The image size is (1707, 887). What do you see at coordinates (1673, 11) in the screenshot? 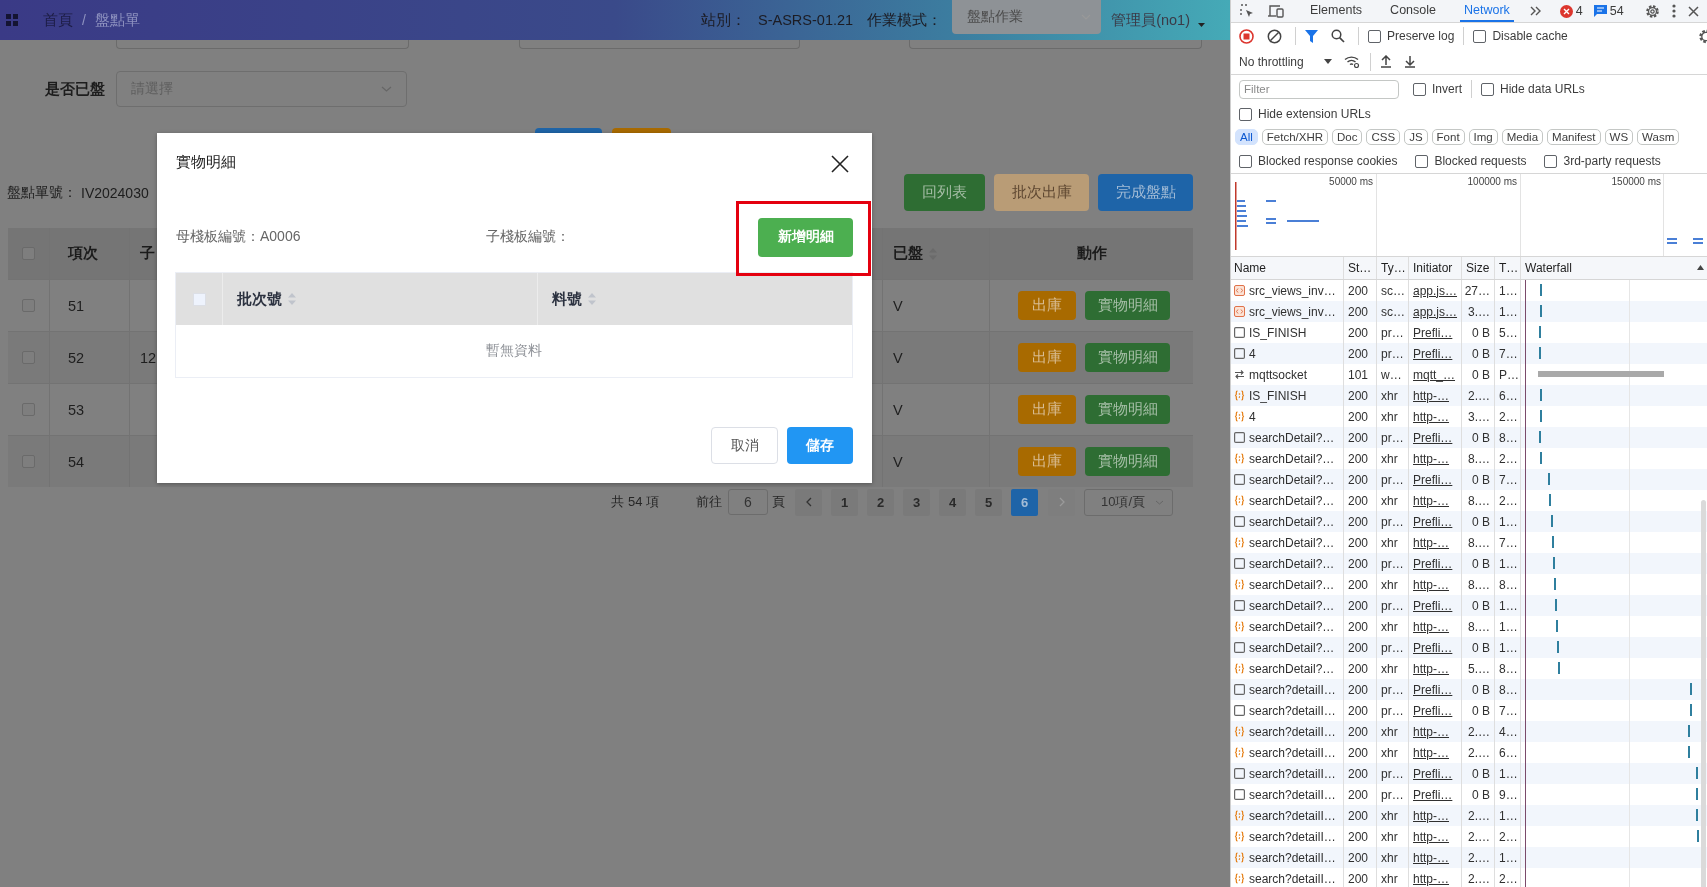
I see `more-options-icon` at bounding box center [1673, 11].